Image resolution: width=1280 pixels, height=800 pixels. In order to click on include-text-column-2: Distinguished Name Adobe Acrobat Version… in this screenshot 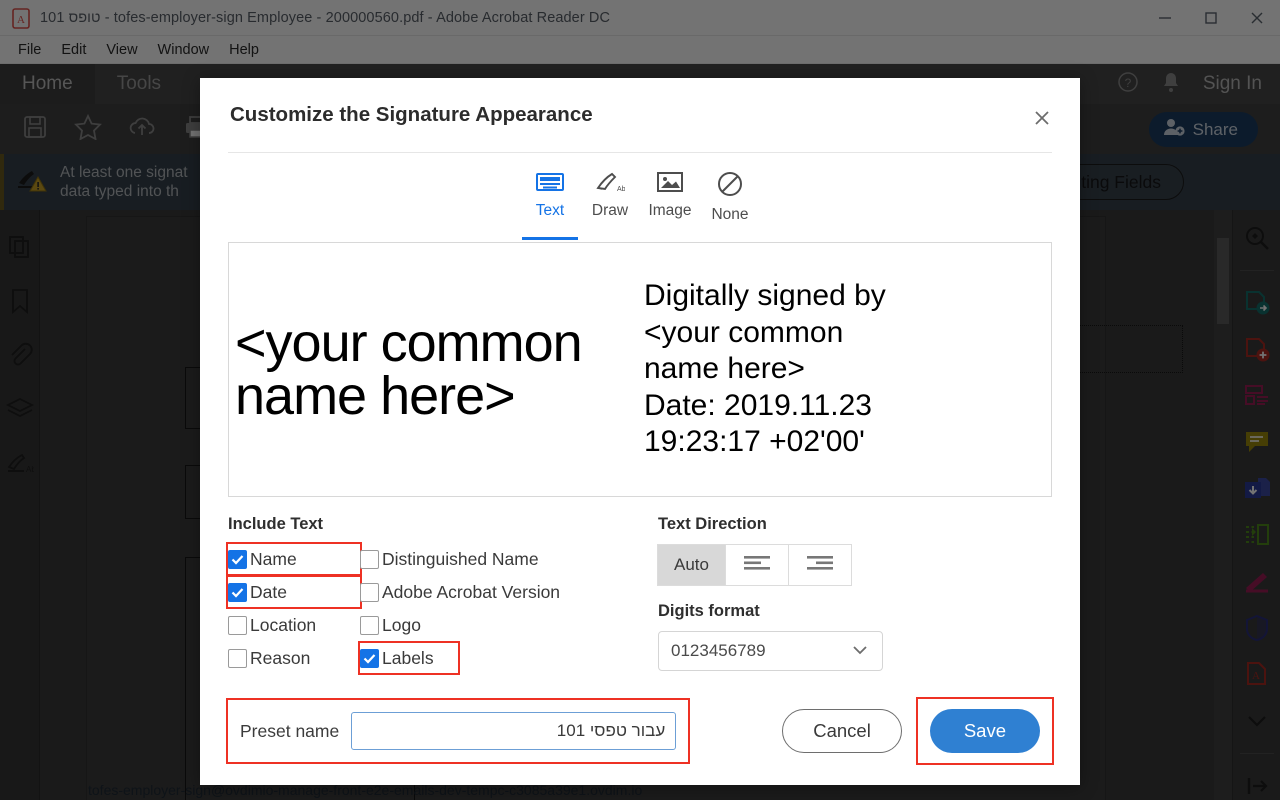, I will do `click(459, 609)`.